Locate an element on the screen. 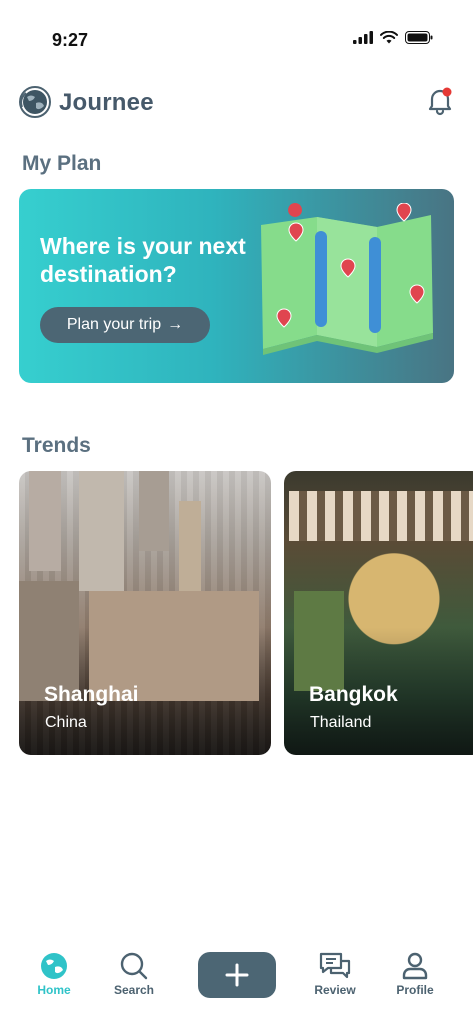 This screenshot has height=1024, width=473. review-icon is located at coordinates (335, 965).